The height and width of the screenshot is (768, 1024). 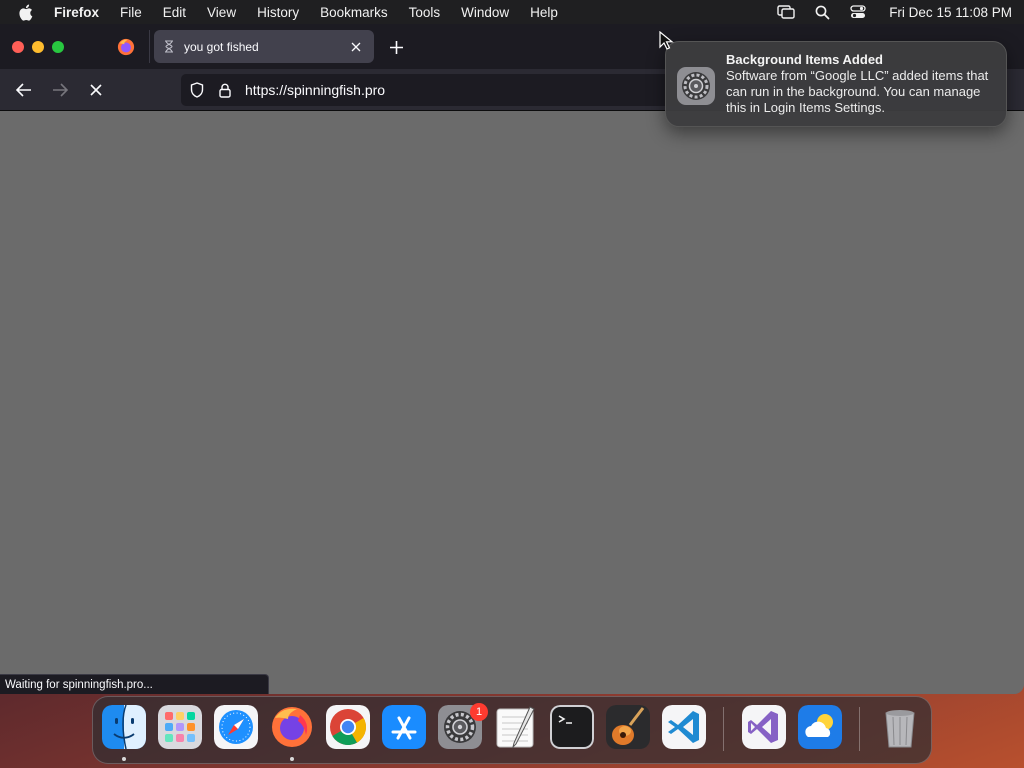 I want to click on dock-garageband-icon, so click(x=628, y=727).